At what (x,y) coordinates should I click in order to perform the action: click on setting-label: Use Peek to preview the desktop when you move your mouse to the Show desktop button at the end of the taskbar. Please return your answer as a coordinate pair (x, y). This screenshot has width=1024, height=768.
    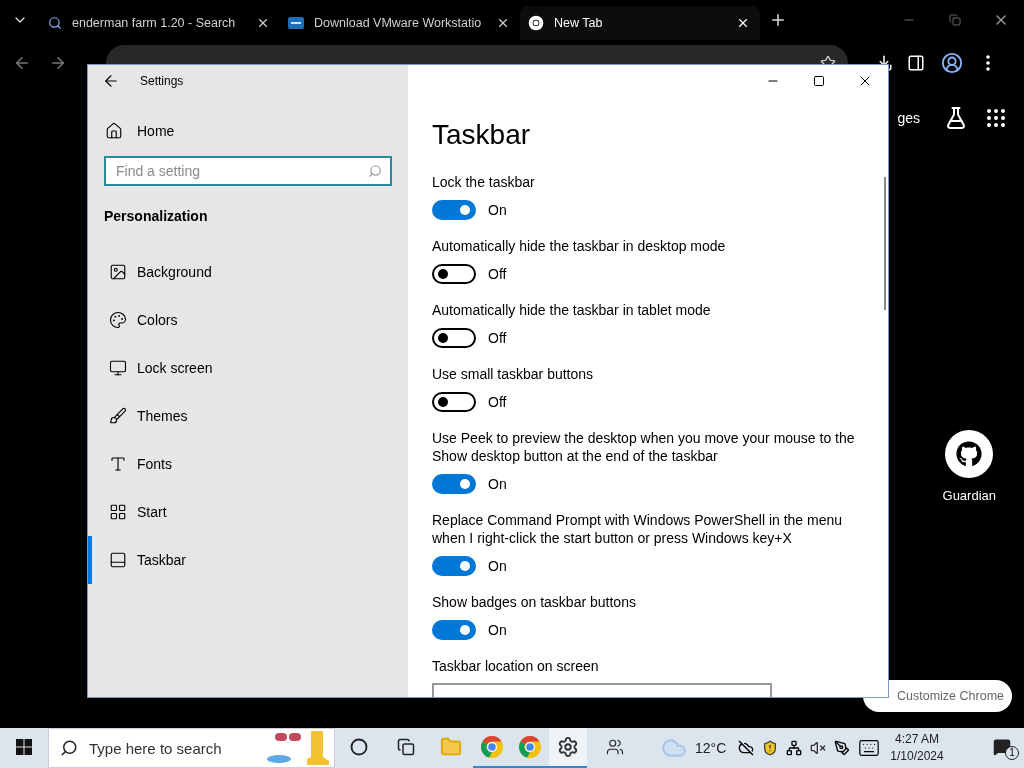
    Looking at the image, I should click on (644, 447).